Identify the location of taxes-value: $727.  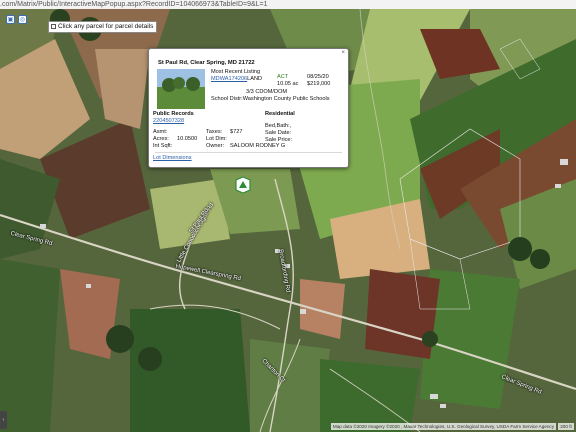
(236, 132).